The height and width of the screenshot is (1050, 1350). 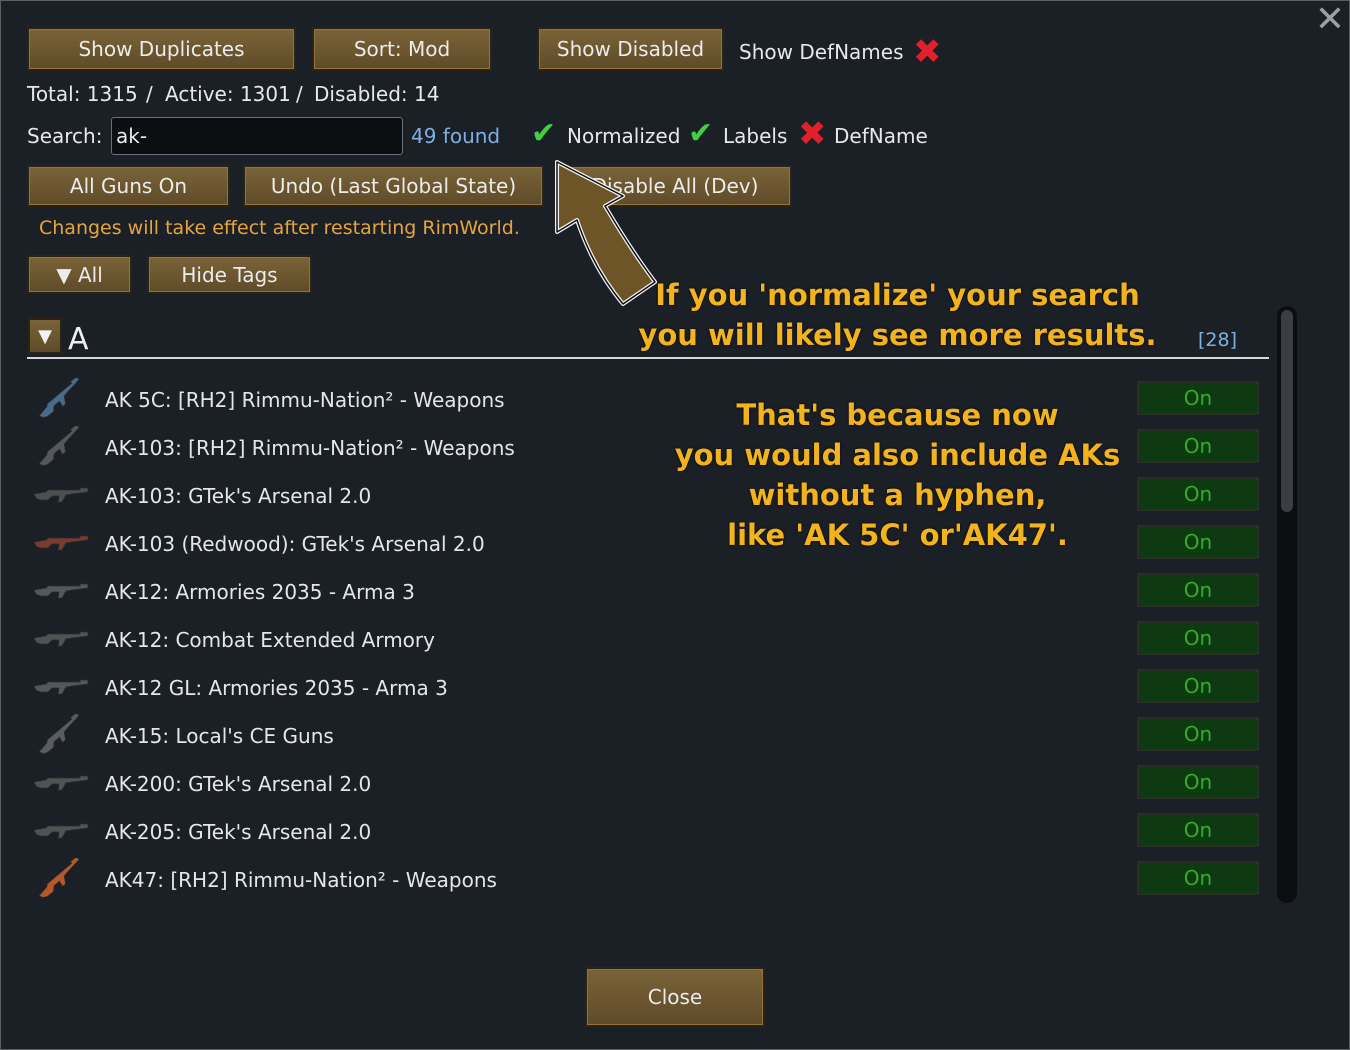 What do you see at coordinates (821, 52) in the screenshot?
I see `show-defnames-label: Show DefNames` at bounding box center [821, 52].